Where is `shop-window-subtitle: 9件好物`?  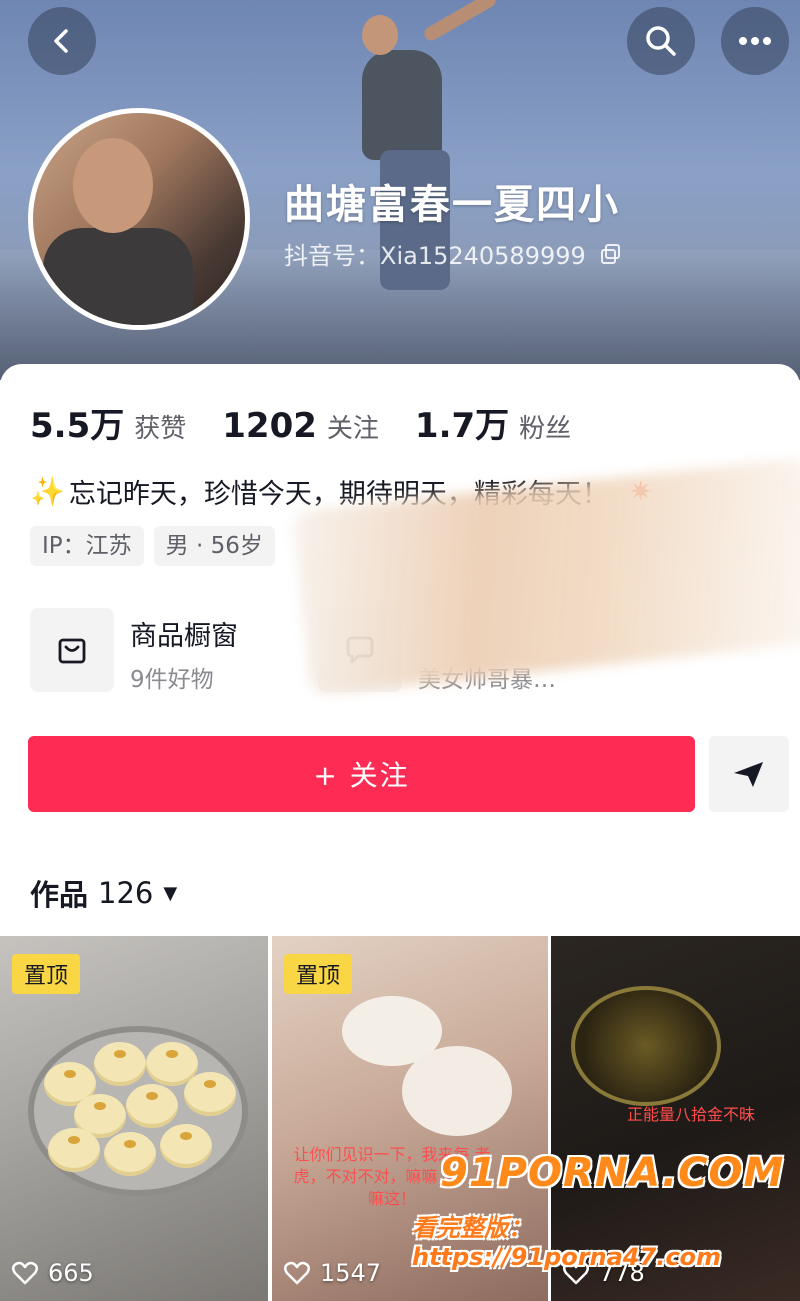
shop-window-subtitle: 9件好物 is located at coordinates (172, 680).